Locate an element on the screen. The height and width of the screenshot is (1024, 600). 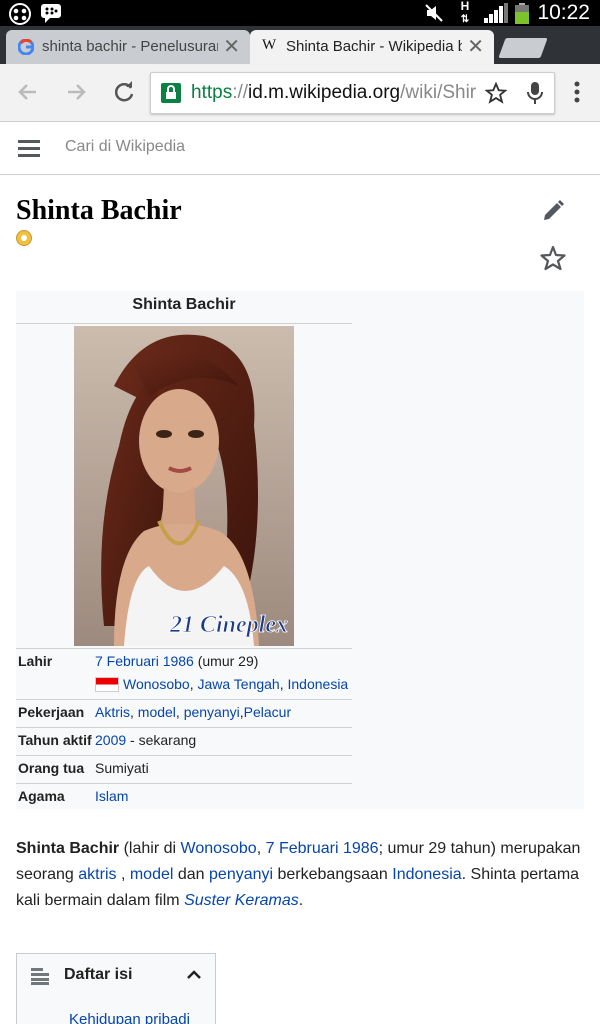
portrait-image: 21 Cineplex is located at coordinates (184, 486).